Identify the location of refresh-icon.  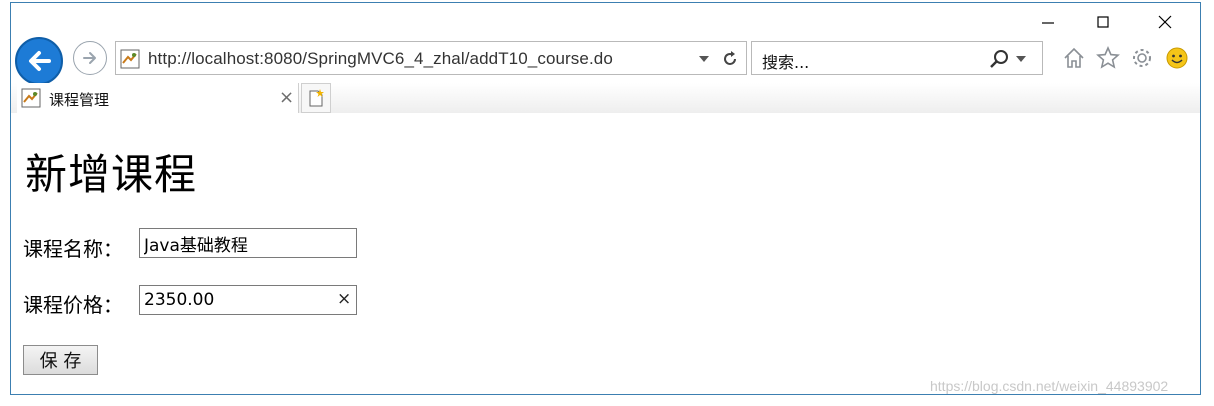
(730, 58).